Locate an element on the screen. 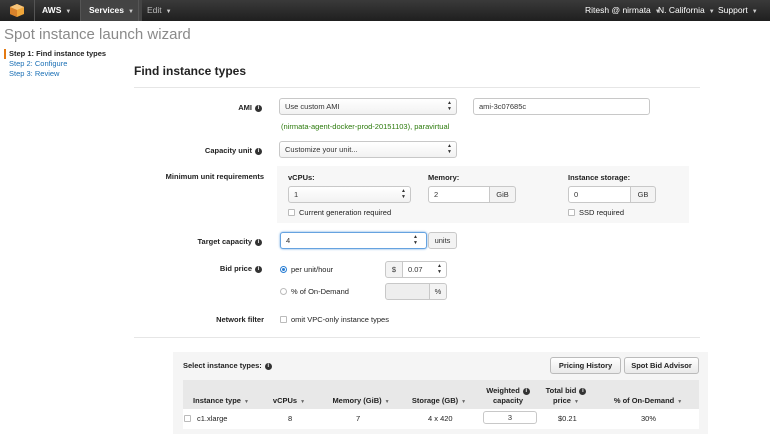 The image size is (770, 434). instance-storage-input: 0 is located at coordinates (599, 194).